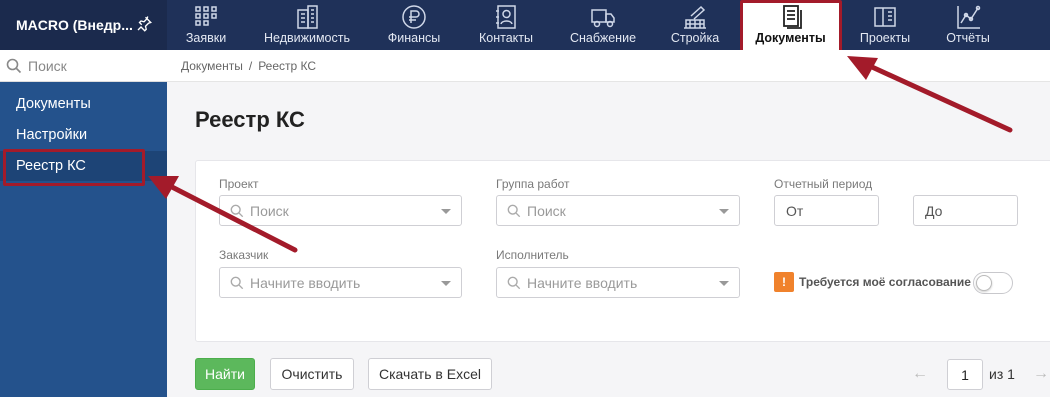  Describe the element at coordinates (603, 18) in the screenshot. I see `truck-icon` at that location.